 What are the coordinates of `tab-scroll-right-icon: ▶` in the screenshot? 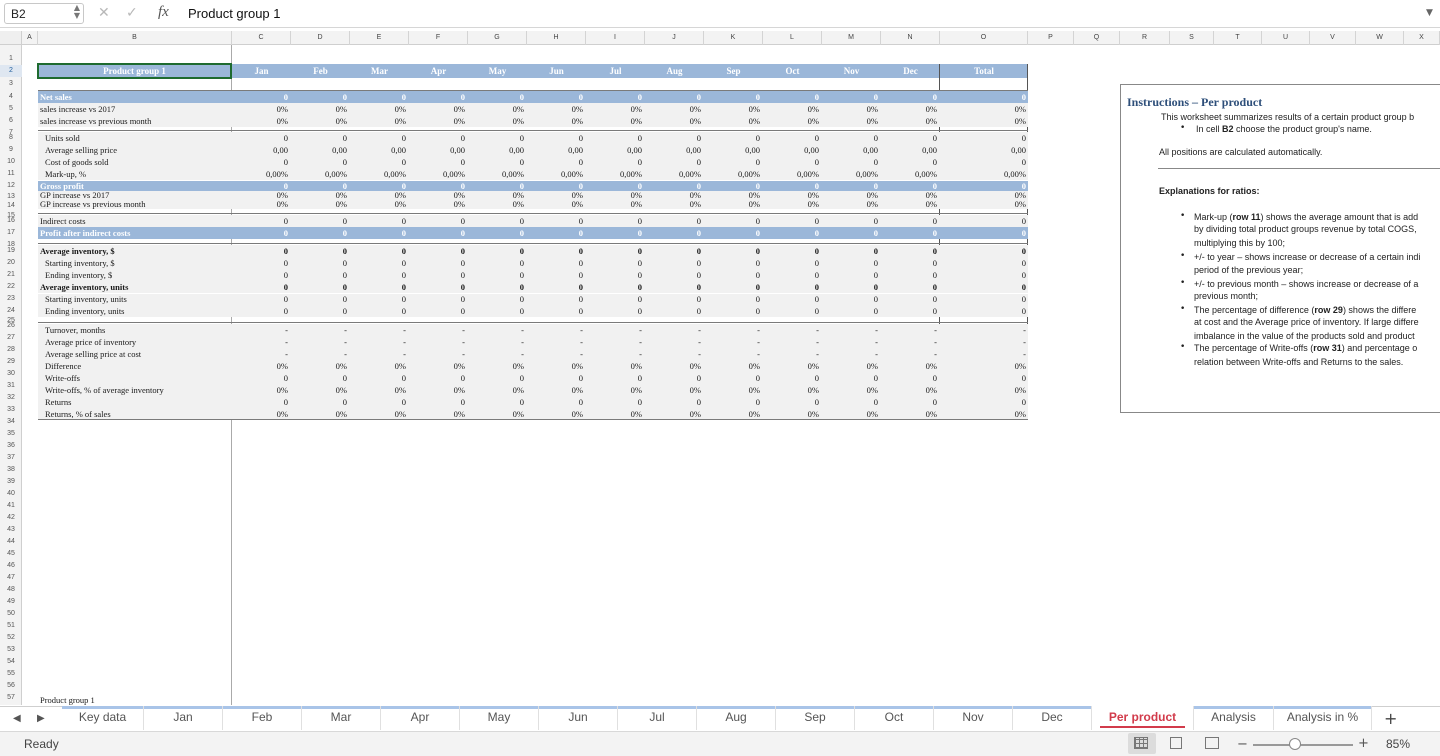 It's located at (41, 718).